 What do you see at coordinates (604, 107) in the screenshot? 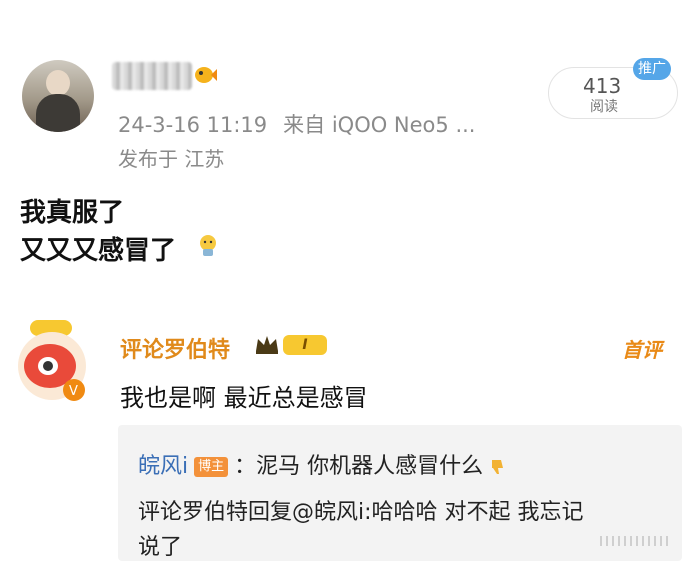
I see `read-label: 阅读` at bounding box center [604, 107].